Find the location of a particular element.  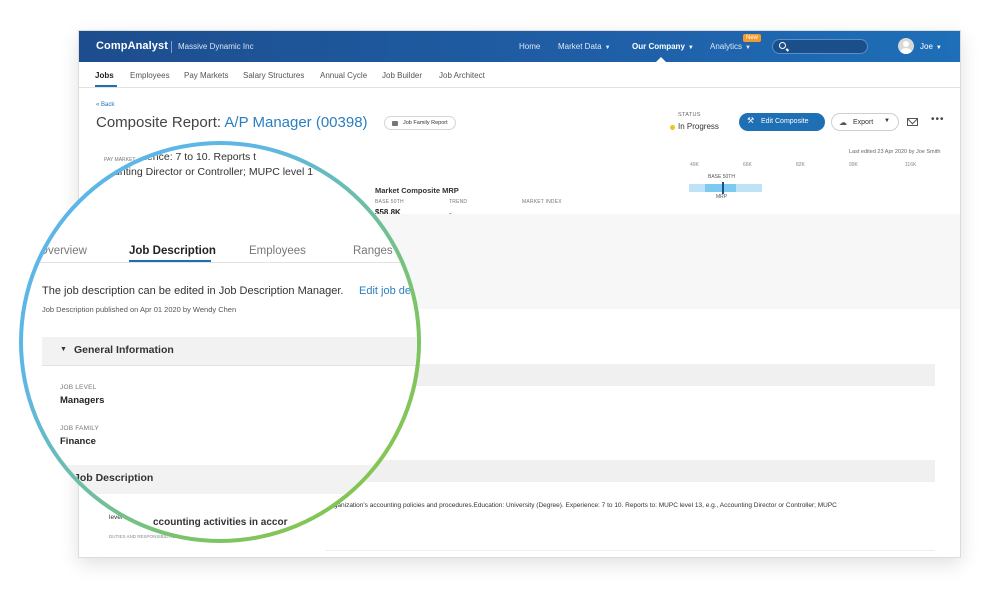

market-composite-title: Market Composite MRP is located at coordinates (417, 190).